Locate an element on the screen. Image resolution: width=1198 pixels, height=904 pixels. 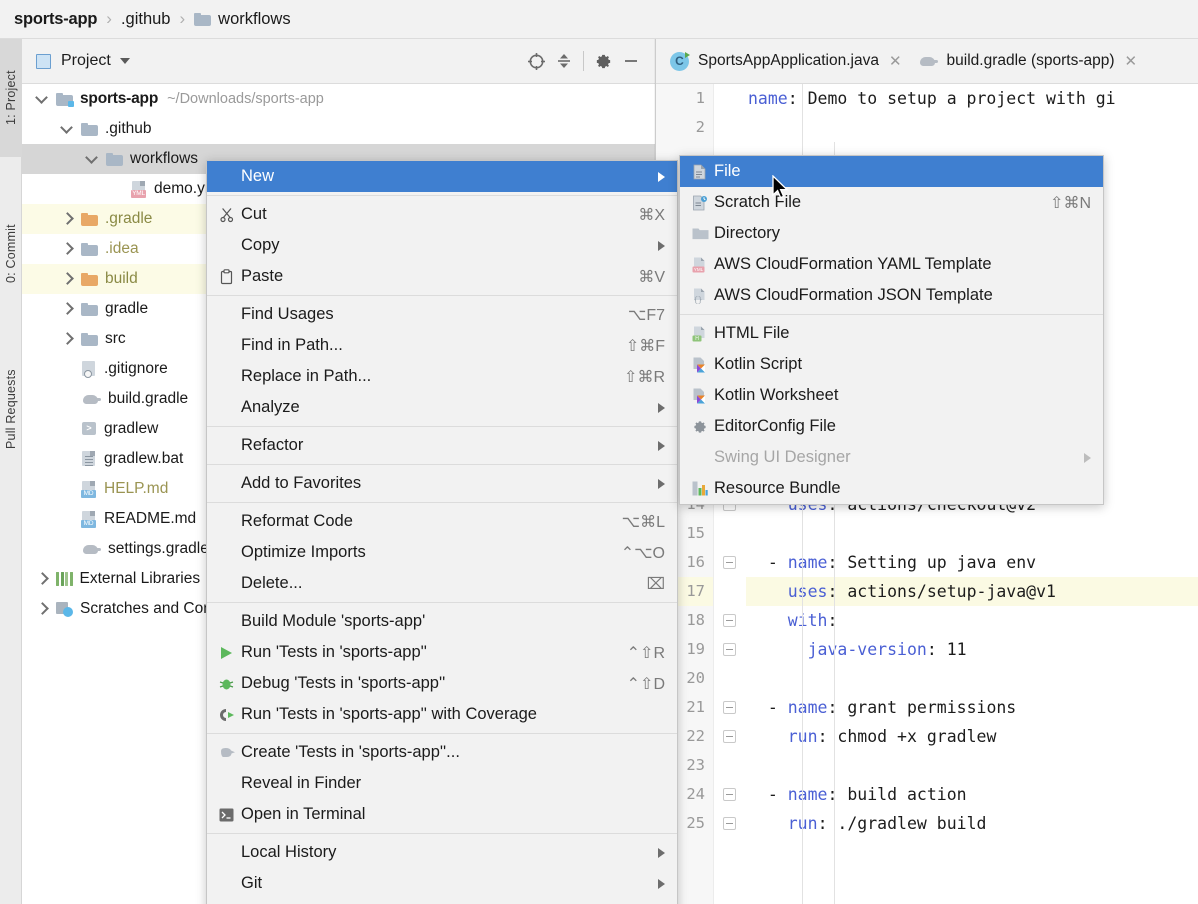
menu-item-refactor: Refactor is located at coordinates (442, 445).